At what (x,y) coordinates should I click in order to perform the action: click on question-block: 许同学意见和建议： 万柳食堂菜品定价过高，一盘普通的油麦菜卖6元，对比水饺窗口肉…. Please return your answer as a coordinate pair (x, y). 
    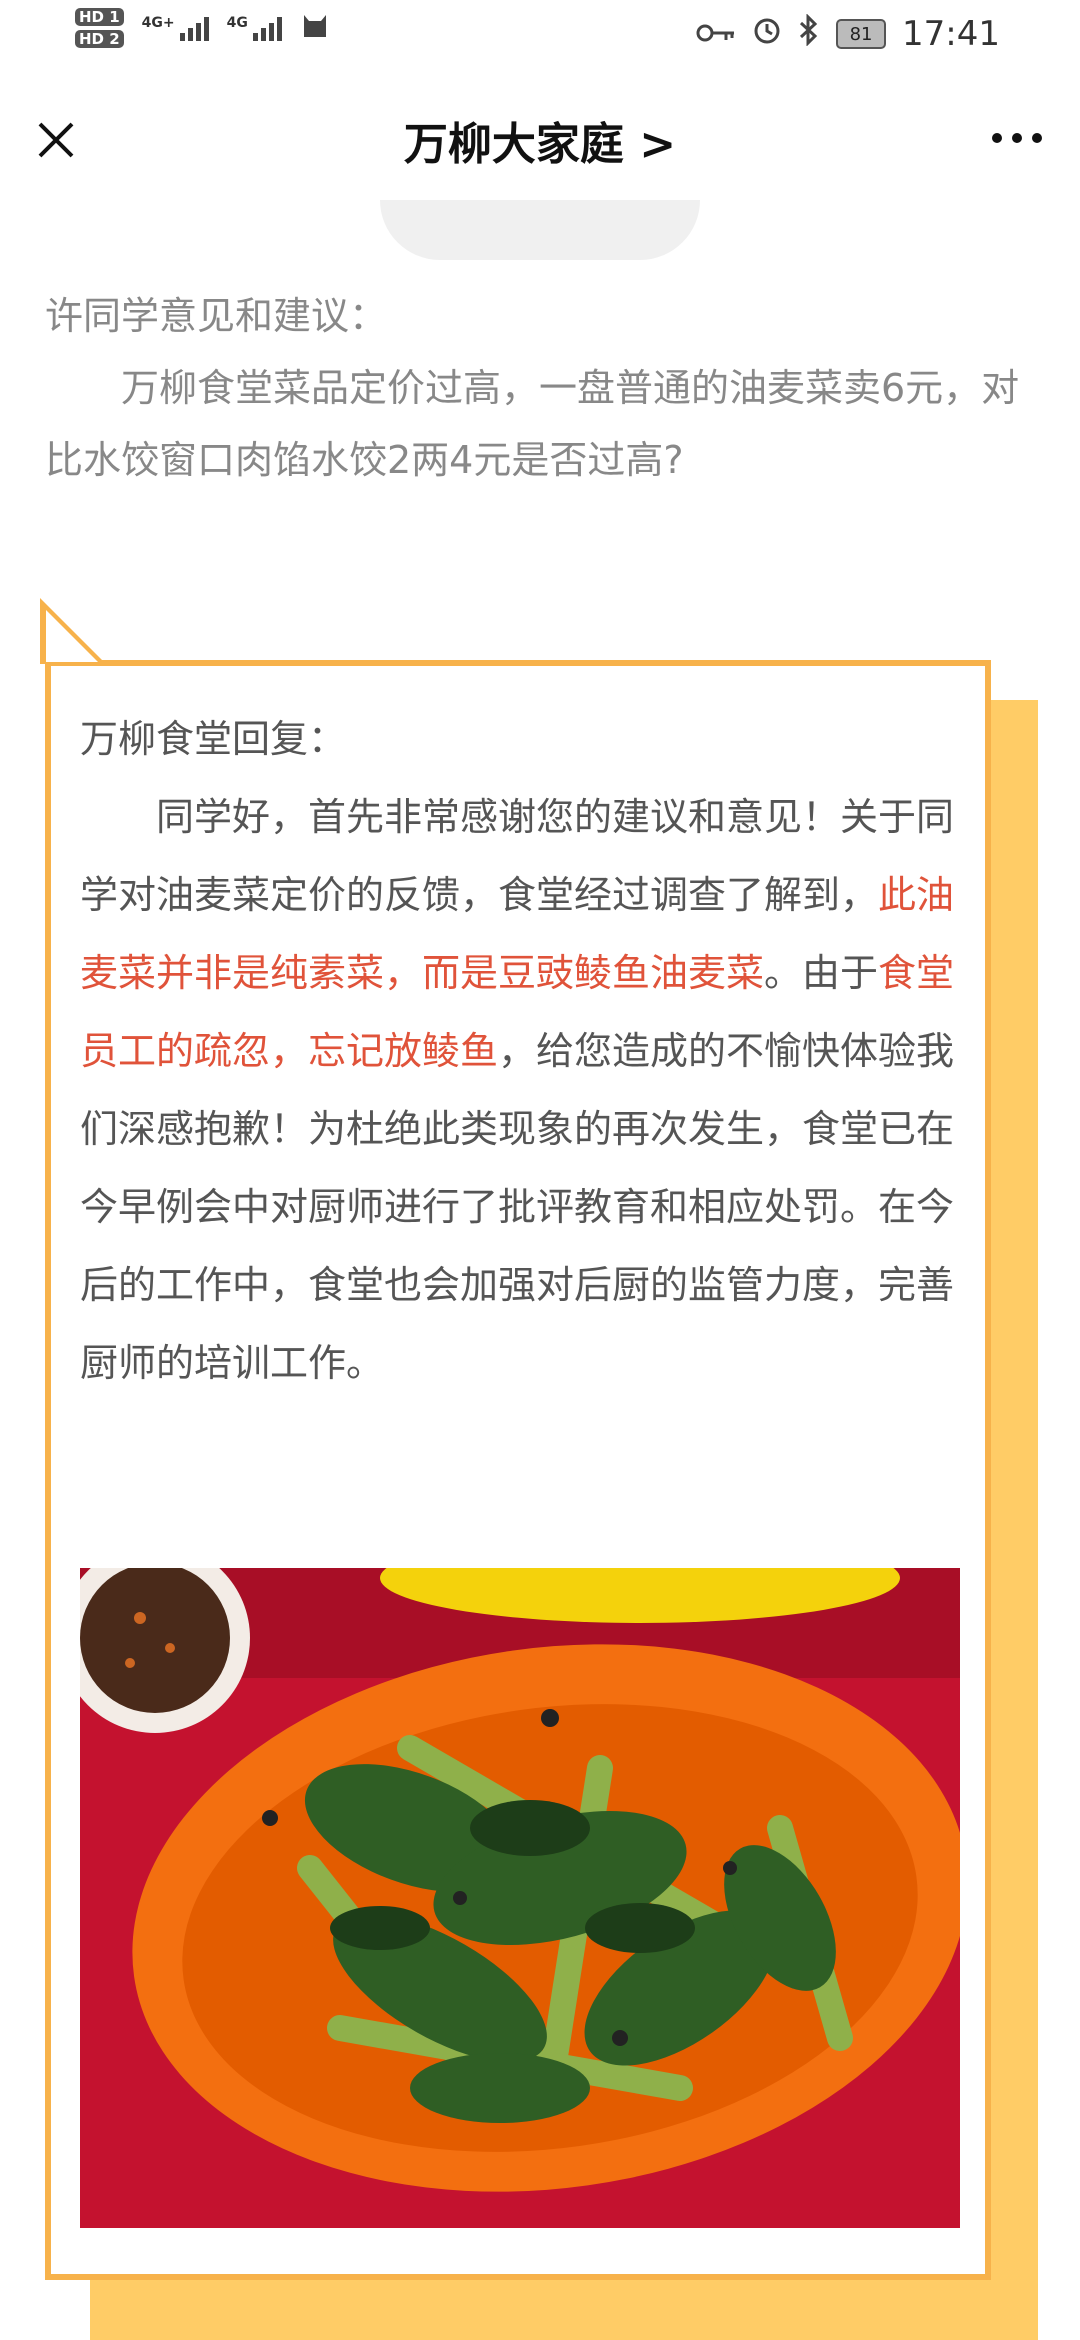
    Looking at the image, I should click on (540, 388).